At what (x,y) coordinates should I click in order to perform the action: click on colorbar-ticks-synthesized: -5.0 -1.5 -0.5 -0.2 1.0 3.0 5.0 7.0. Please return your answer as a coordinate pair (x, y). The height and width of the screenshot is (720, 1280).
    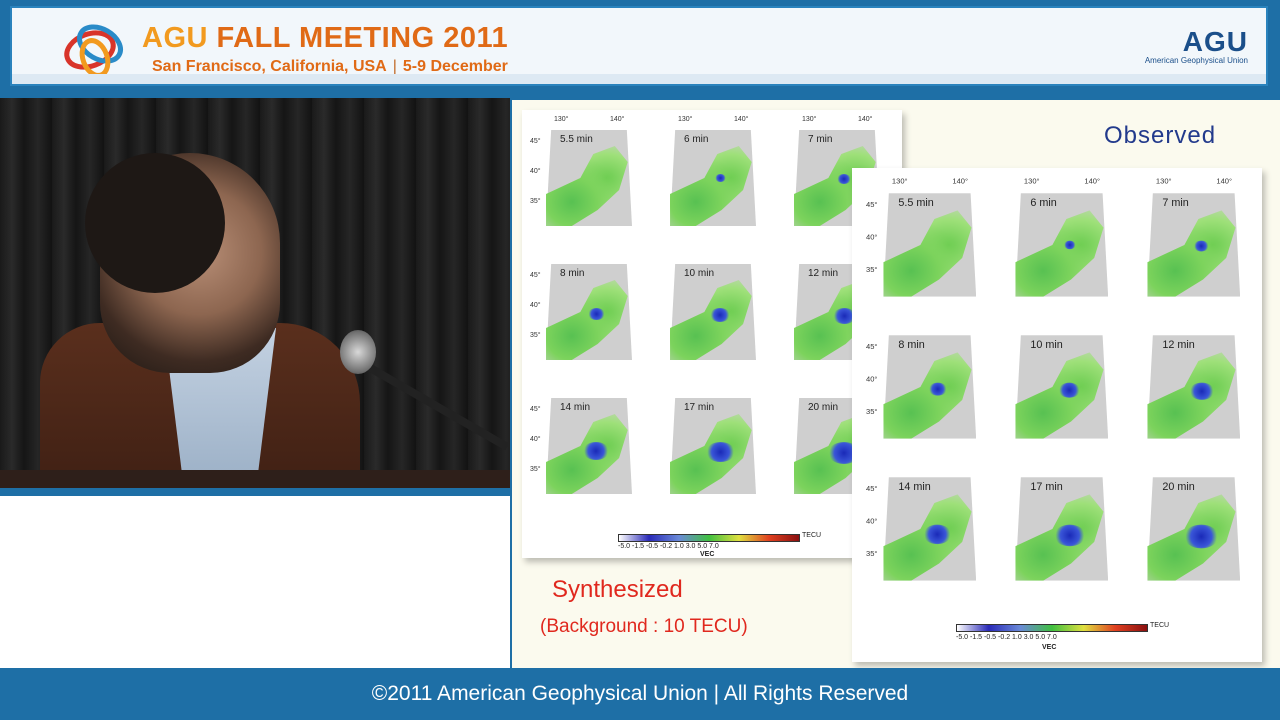
    Looking at the image, I should click on (668, 546).